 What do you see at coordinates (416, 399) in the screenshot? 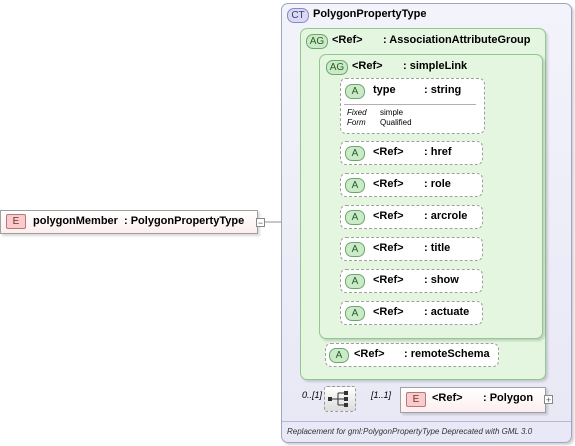
I see `polygon-badge: E` at bounding box center [416, 399].